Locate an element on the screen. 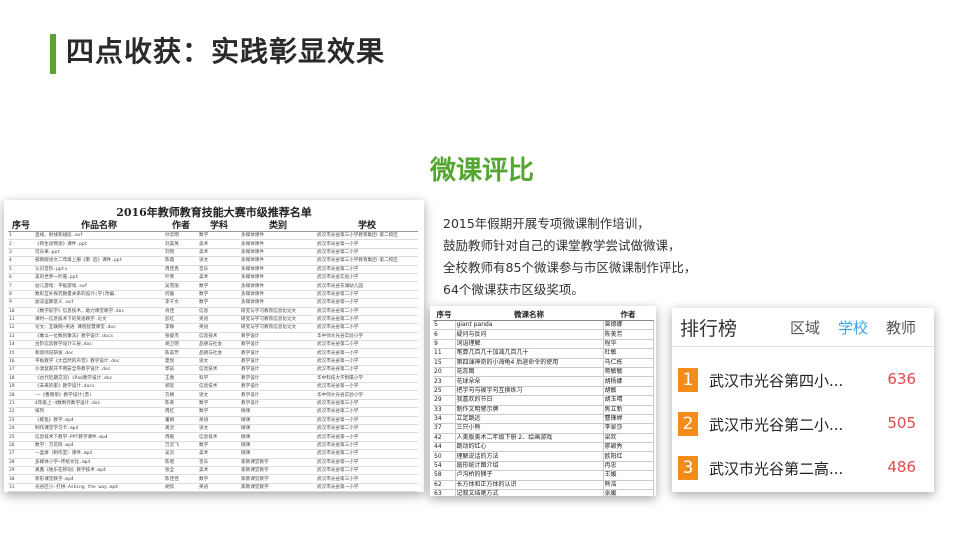 The height and width of the screenshot is (540, 960). table-cell: 词语理解 is located at coordinates (529, 344).